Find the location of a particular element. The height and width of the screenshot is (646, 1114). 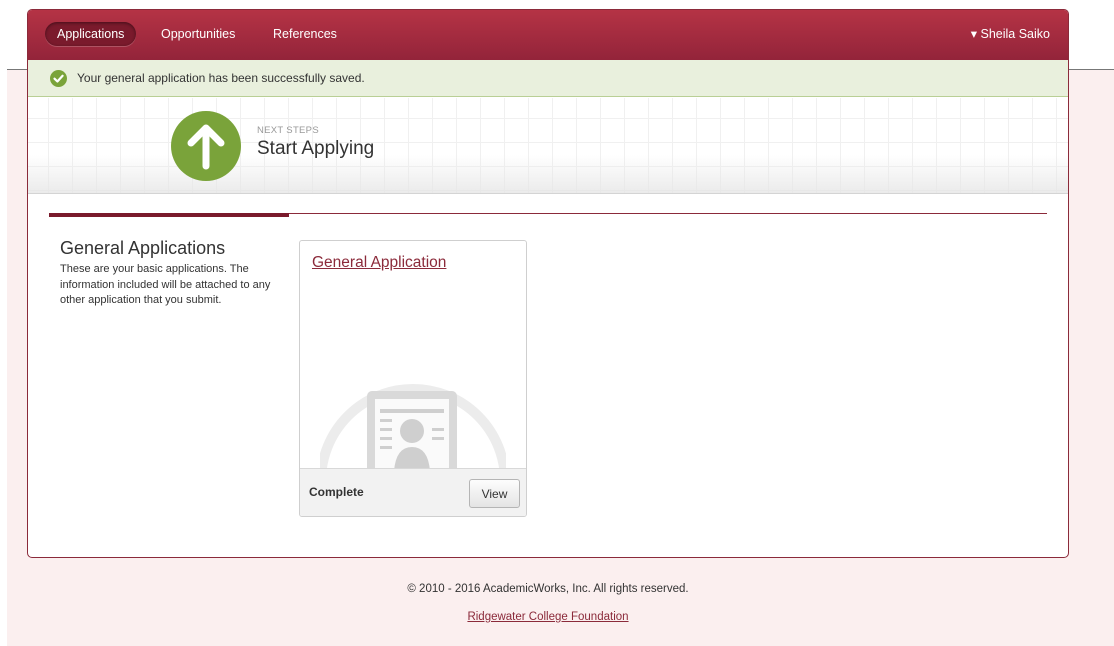

general-application-link: General Application is located at coordinates (379, 263).